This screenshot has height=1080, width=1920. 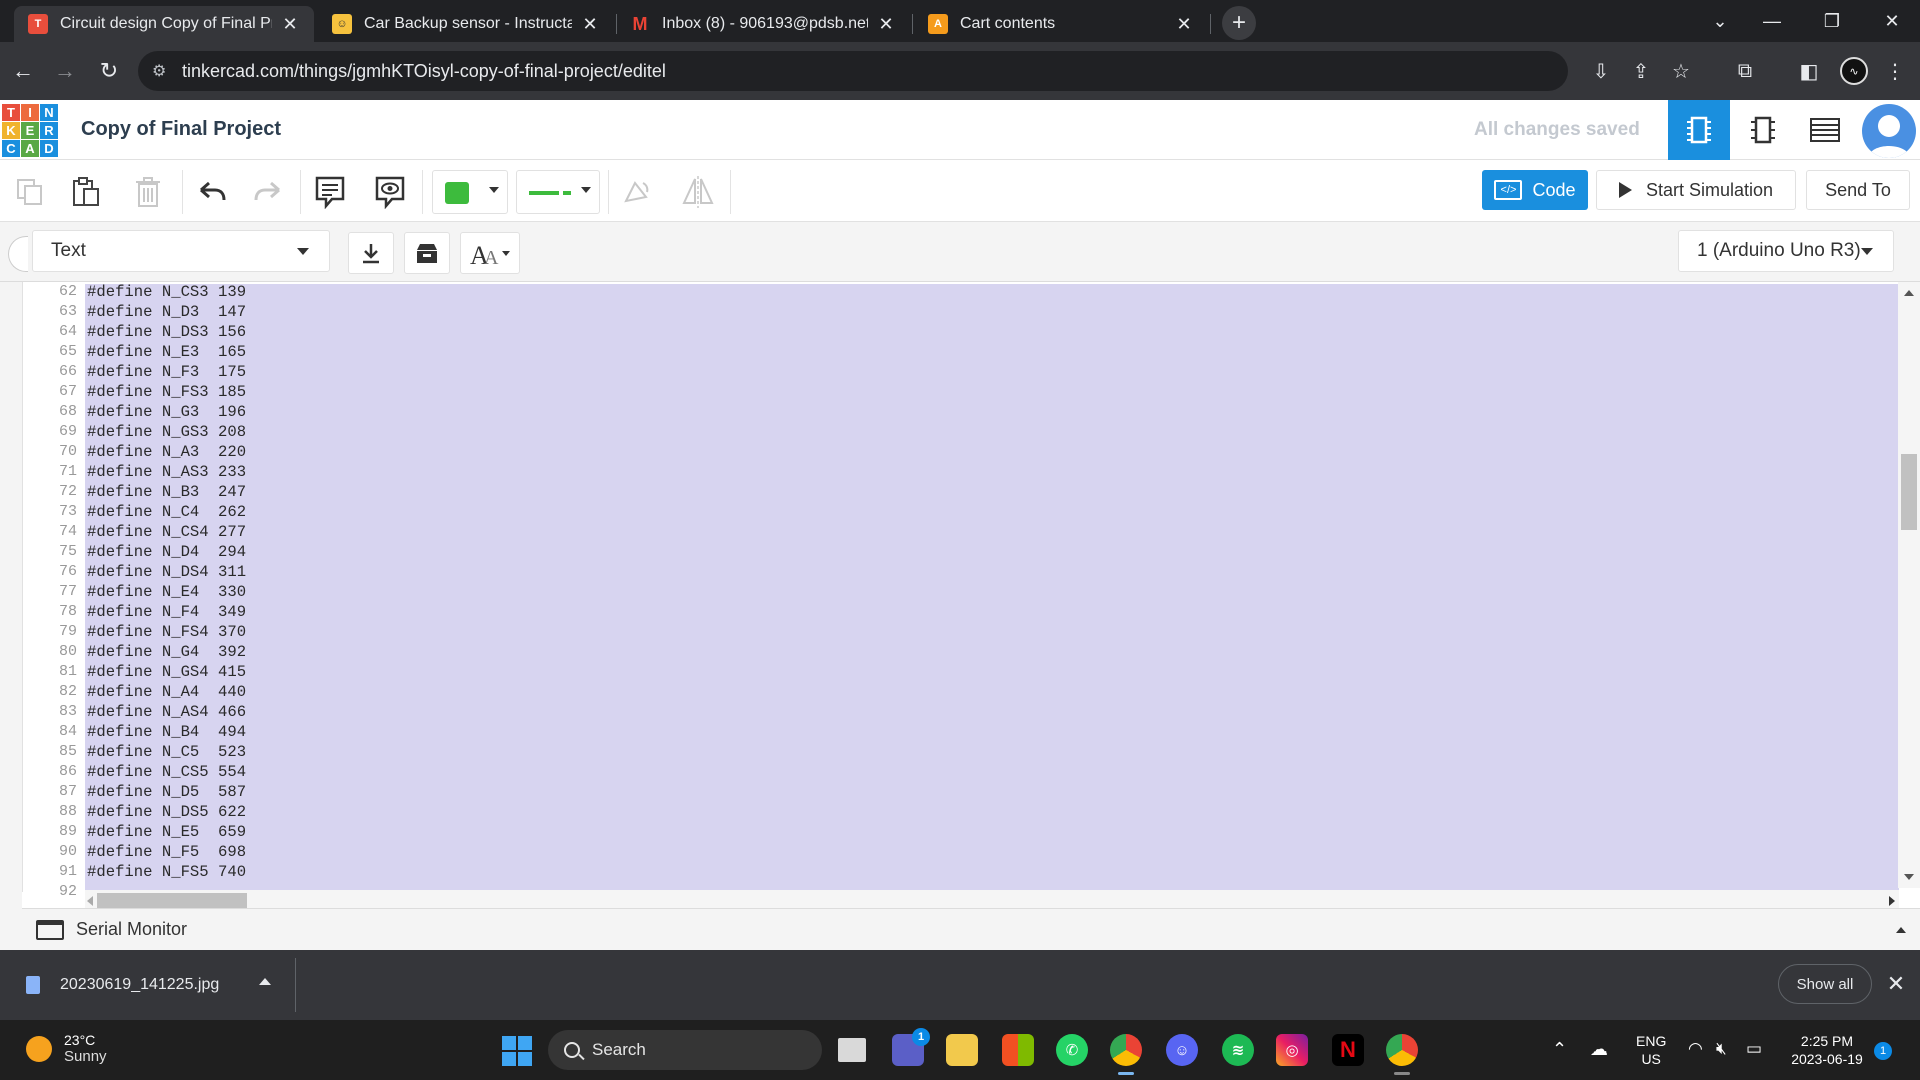 I want to click on battery-icon: ▭, so click(x=1754, y=1049).